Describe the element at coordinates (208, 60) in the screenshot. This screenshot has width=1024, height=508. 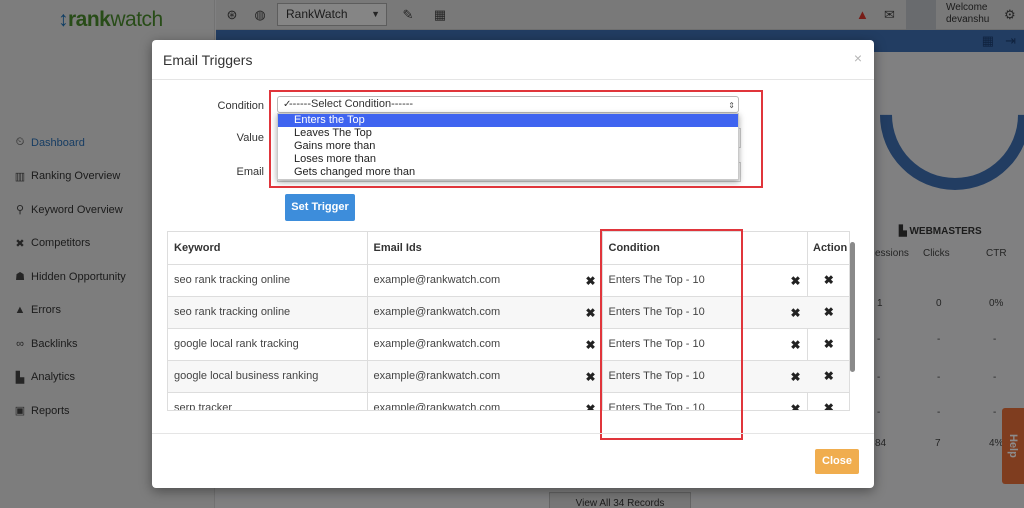
I see `modal-title: Email Triggers` at that location.